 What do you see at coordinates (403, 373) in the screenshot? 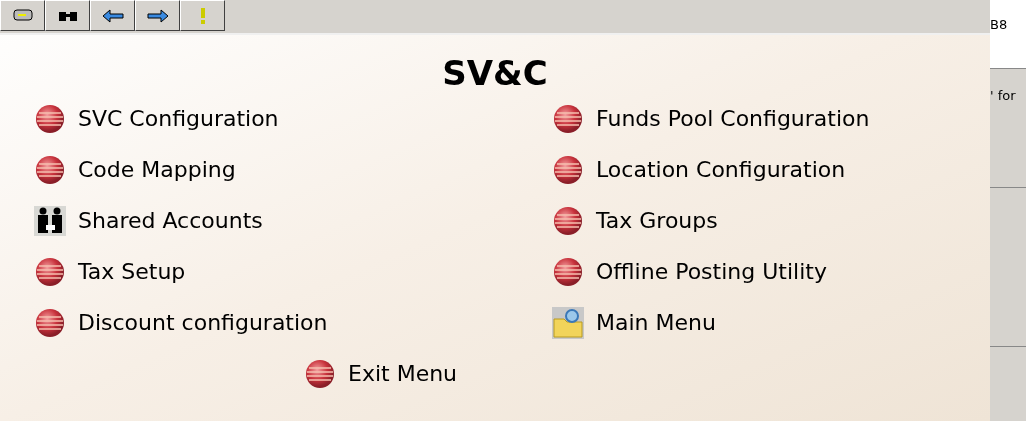
I see `menu-link: Exit Menu` at bounding box center [403, 373].